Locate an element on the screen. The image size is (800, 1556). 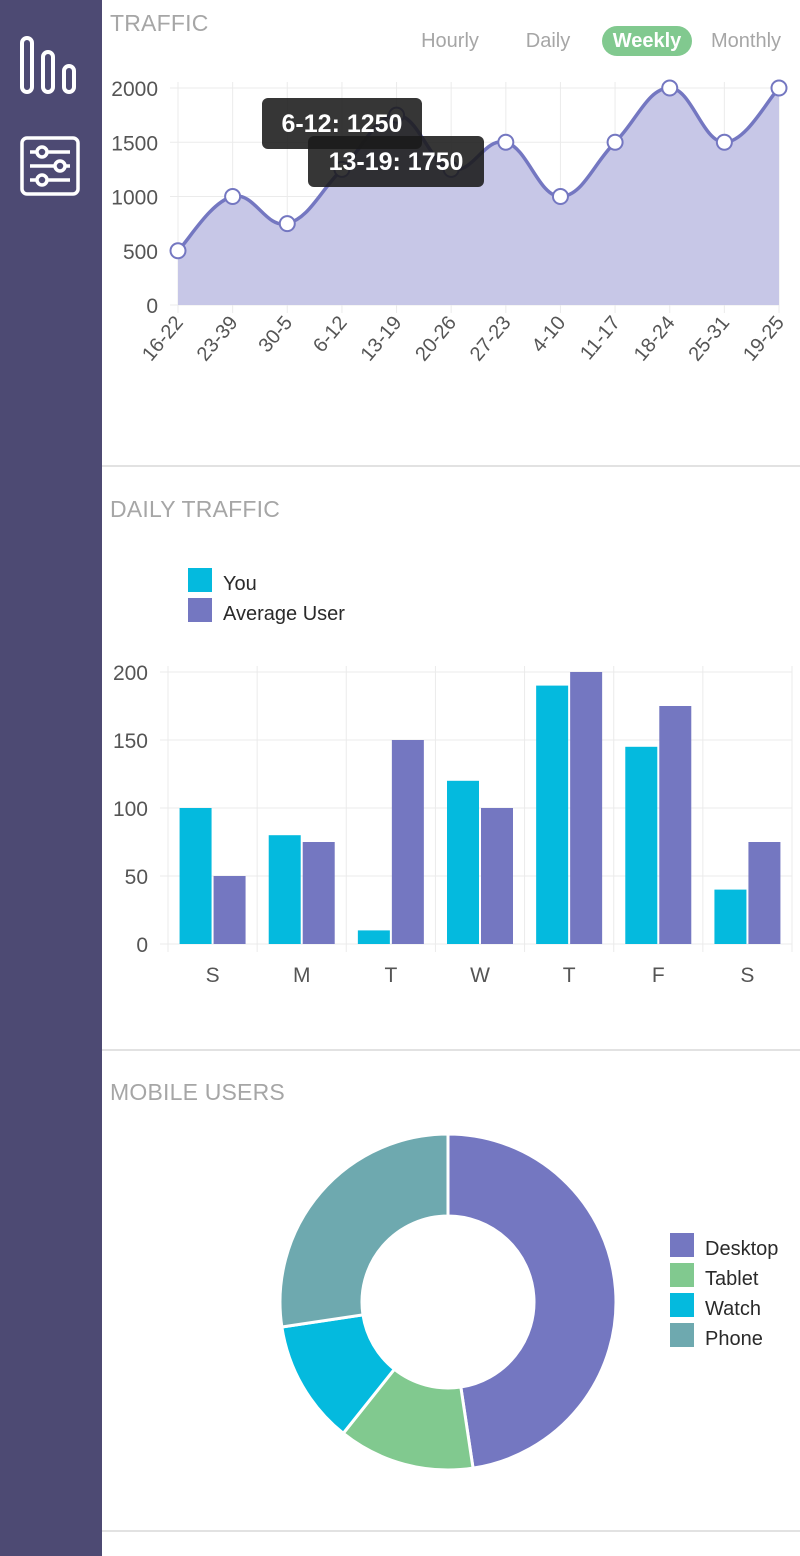
y-tick-label: 100 is located at coordinates (130, 809).